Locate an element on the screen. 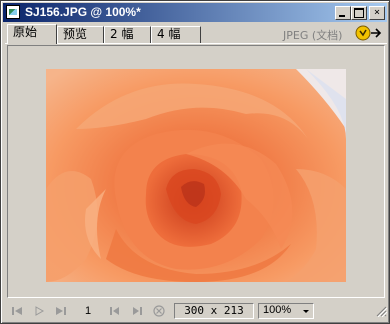  bottom-toolbar: 1 300 x 213 100% is located at coordinates (196, 311).